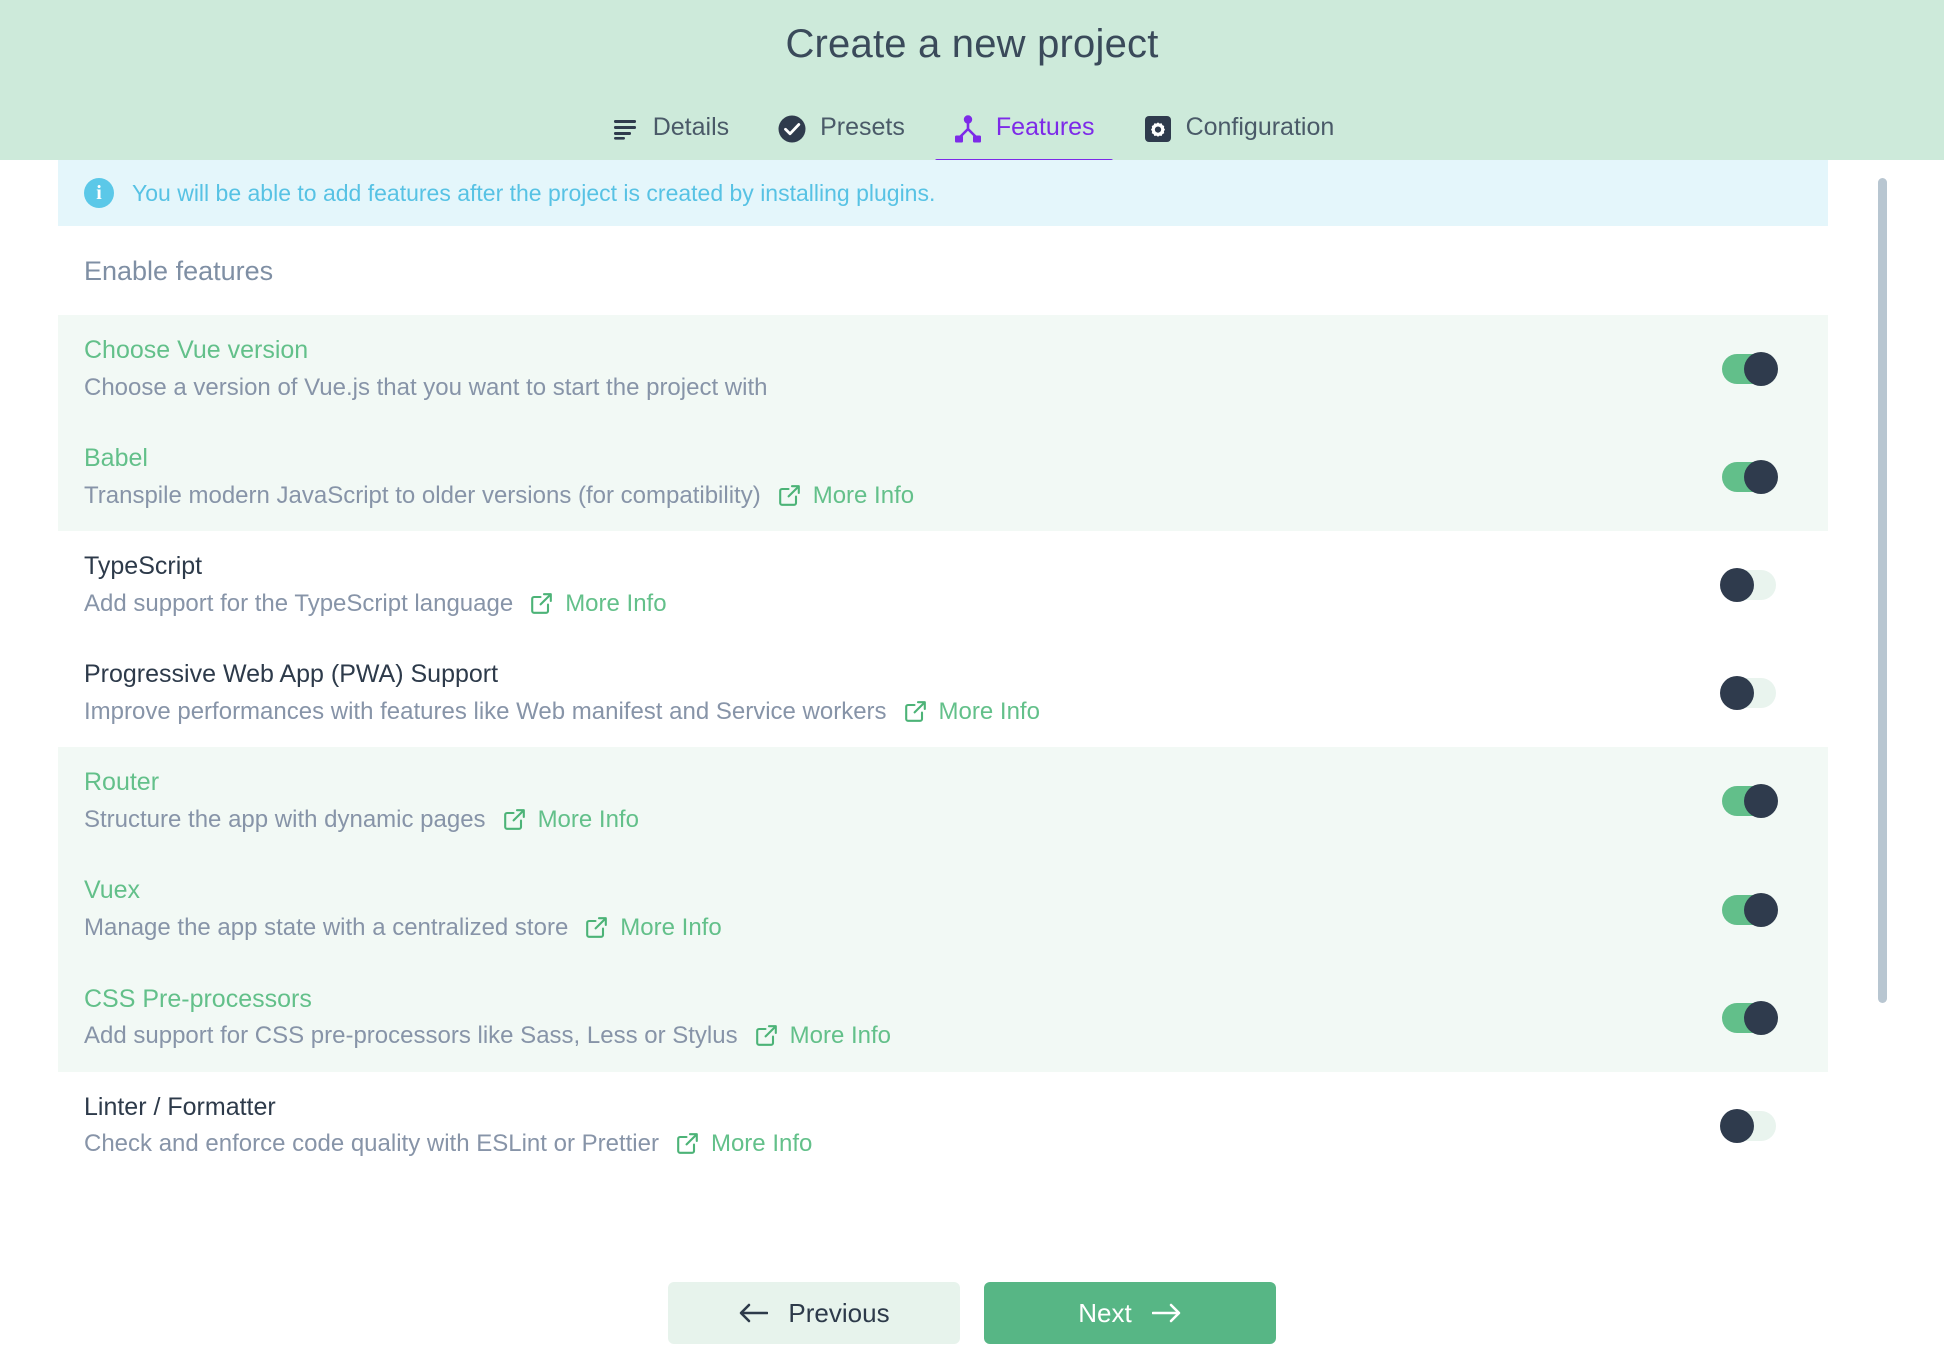  I want to click on previous-button: Previous, so click(814, 1313).